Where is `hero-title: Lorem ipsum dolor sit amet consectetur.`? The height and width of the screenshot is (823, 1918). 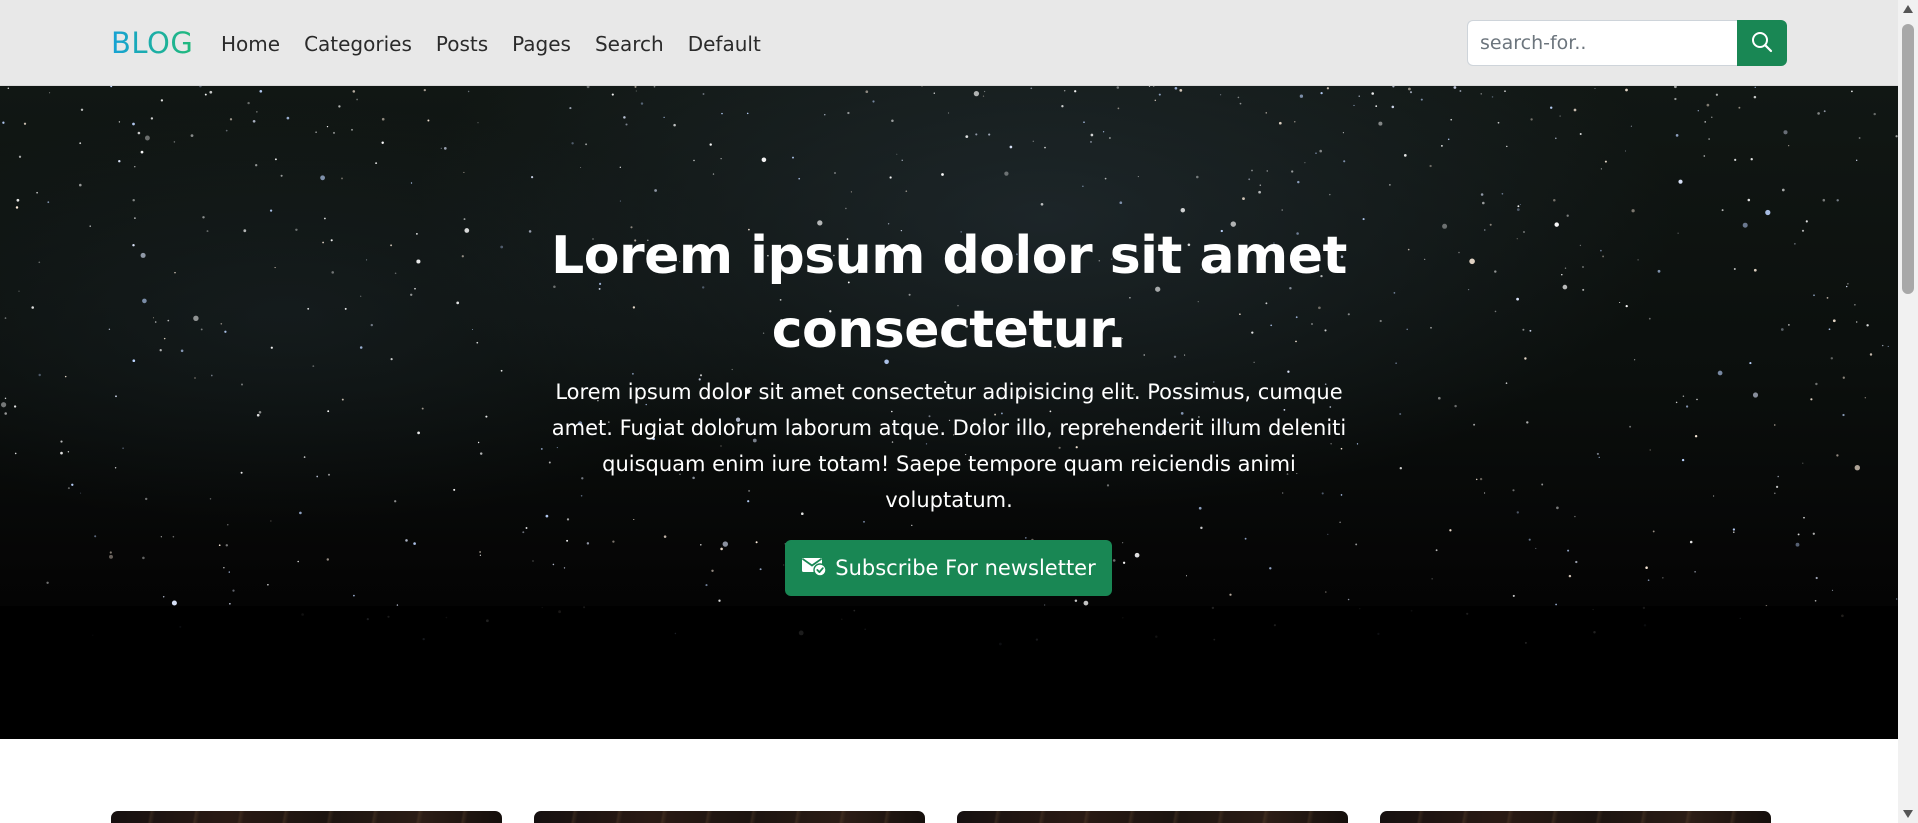
hero-title: Lorem ipsum dolor sit amet consectetur. is located at coordinates (949, 293).